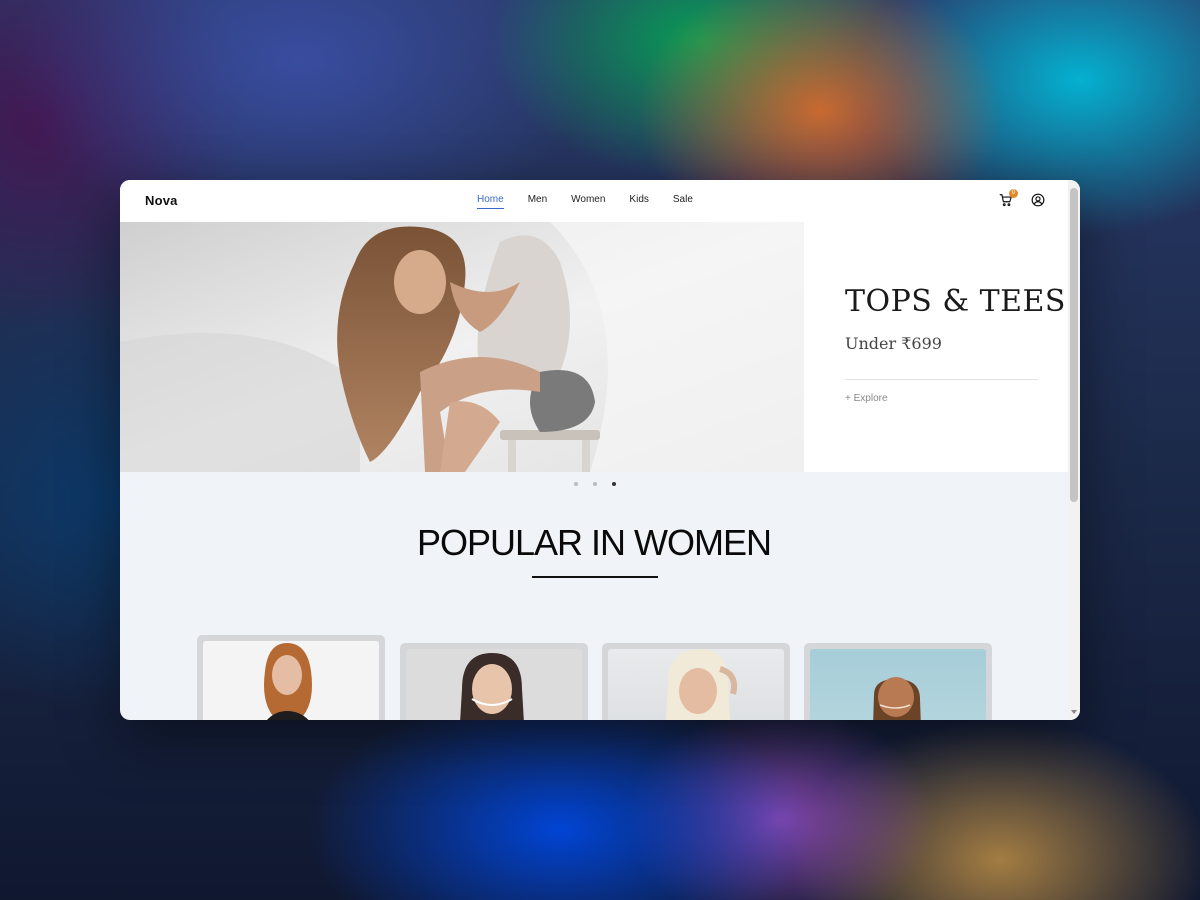 This screenshot has height=900, width=1200. What do you see at coordinates (955, 301) in the screenshot?
I see `hero-title: TOPS & TEES` at bounding box center [955, 301].